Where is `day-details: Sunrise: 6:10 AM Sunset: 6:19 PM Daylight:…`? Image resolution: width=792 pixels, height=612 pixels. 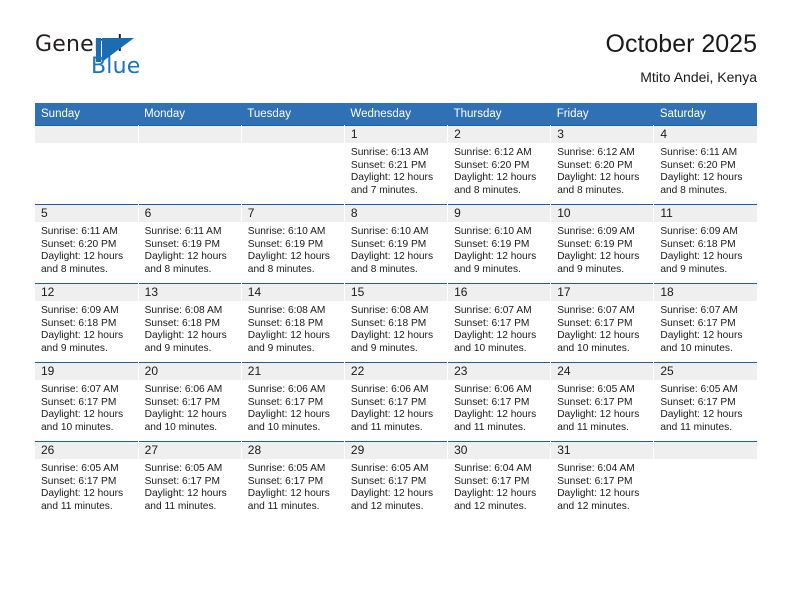 day-details: Sunrise: 6:10 AM Sunset: 6:19 PM Daylight:… is located at coordinates (396, 249).